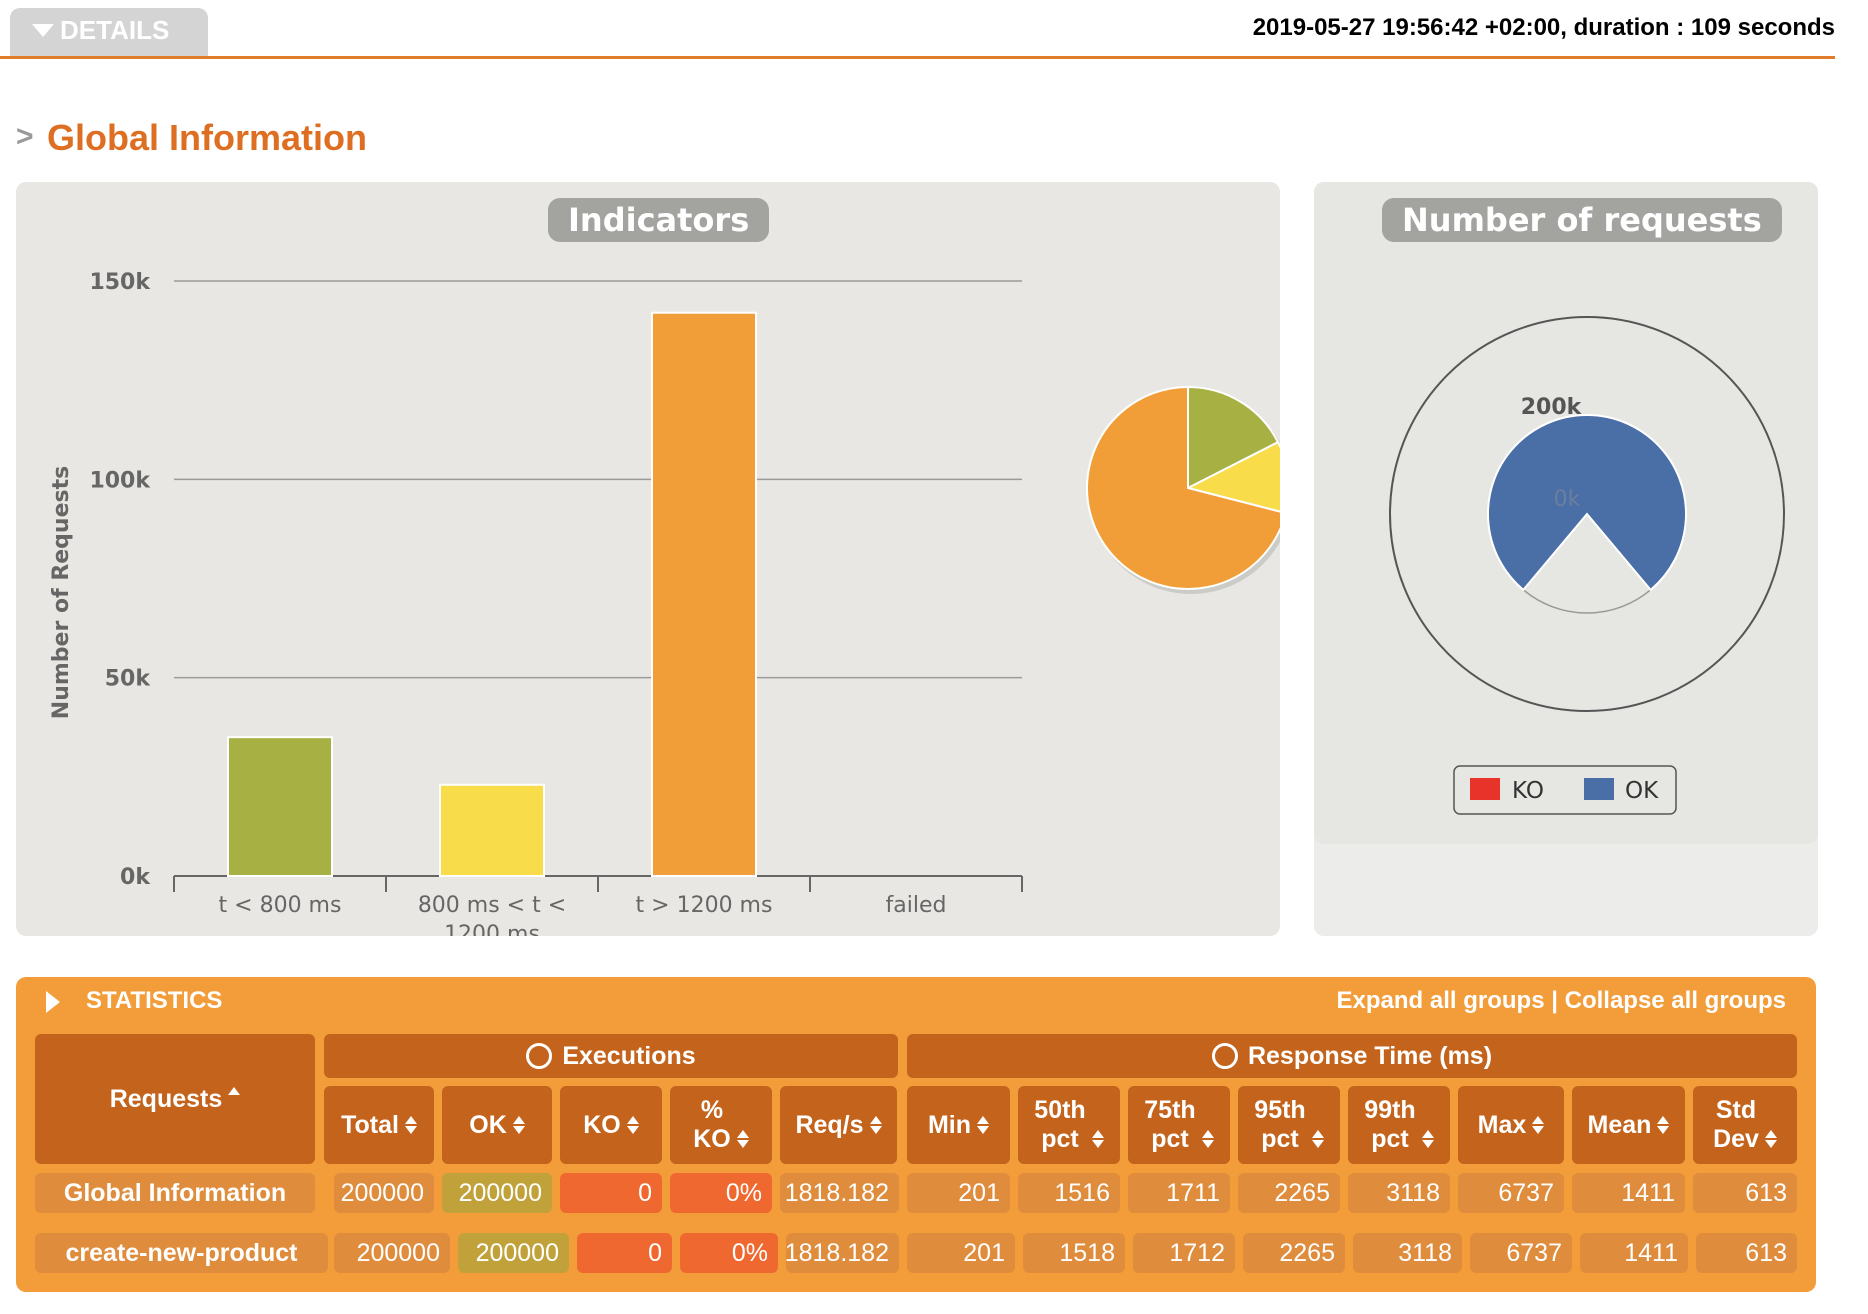  I want to click on column-header-label: OK, so click(488, 1125).